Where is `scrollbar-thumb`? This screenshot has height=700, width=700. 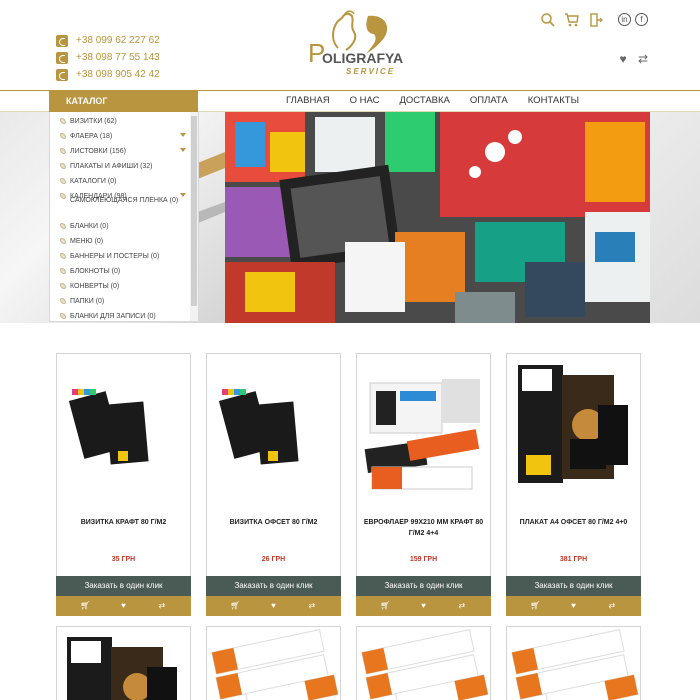 scrollbar-thumb is located at coordinates (194, 211).